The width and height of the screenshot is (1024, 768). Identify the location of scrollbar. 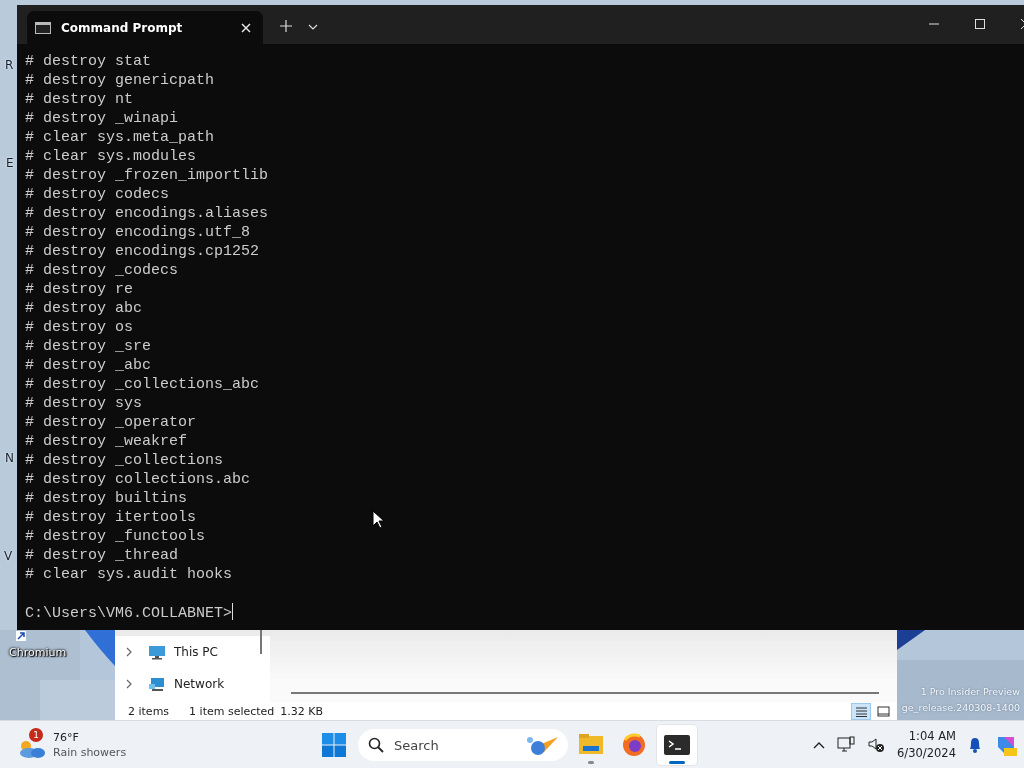
(585, 693).